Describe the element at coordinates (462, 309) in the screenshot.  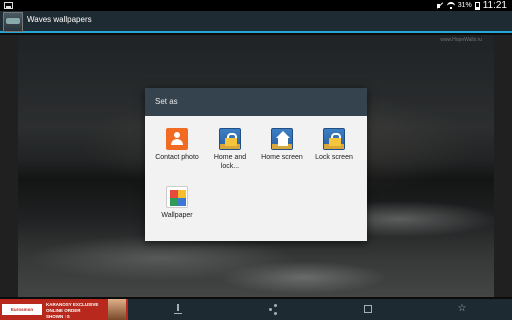
I see `star-icon: ☆` at that location.